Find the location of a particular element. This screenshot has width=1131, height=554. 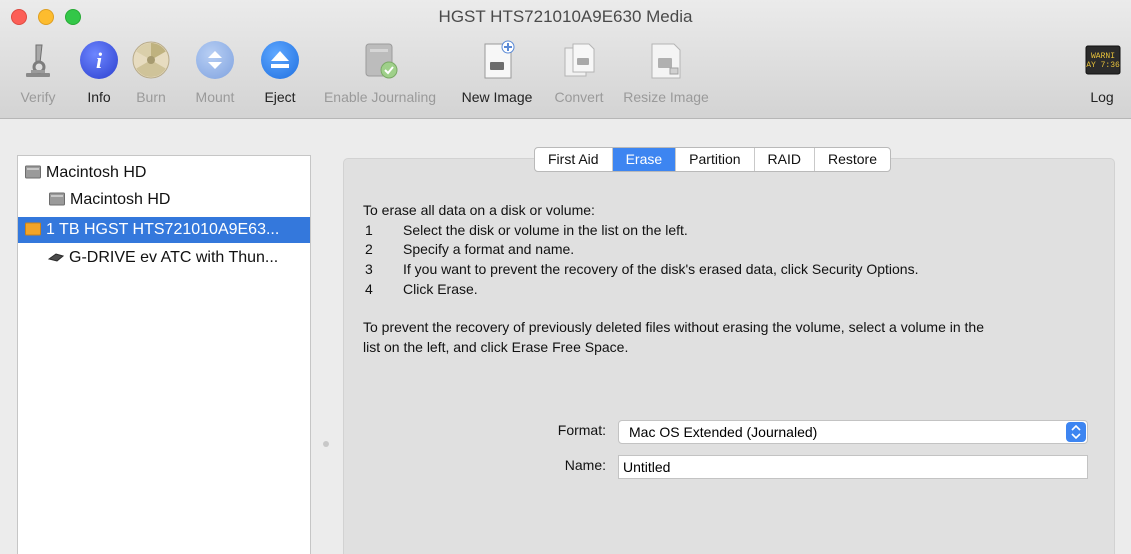

enable-journaling-button: Enable Journaling is located at coordinates (380, 75).